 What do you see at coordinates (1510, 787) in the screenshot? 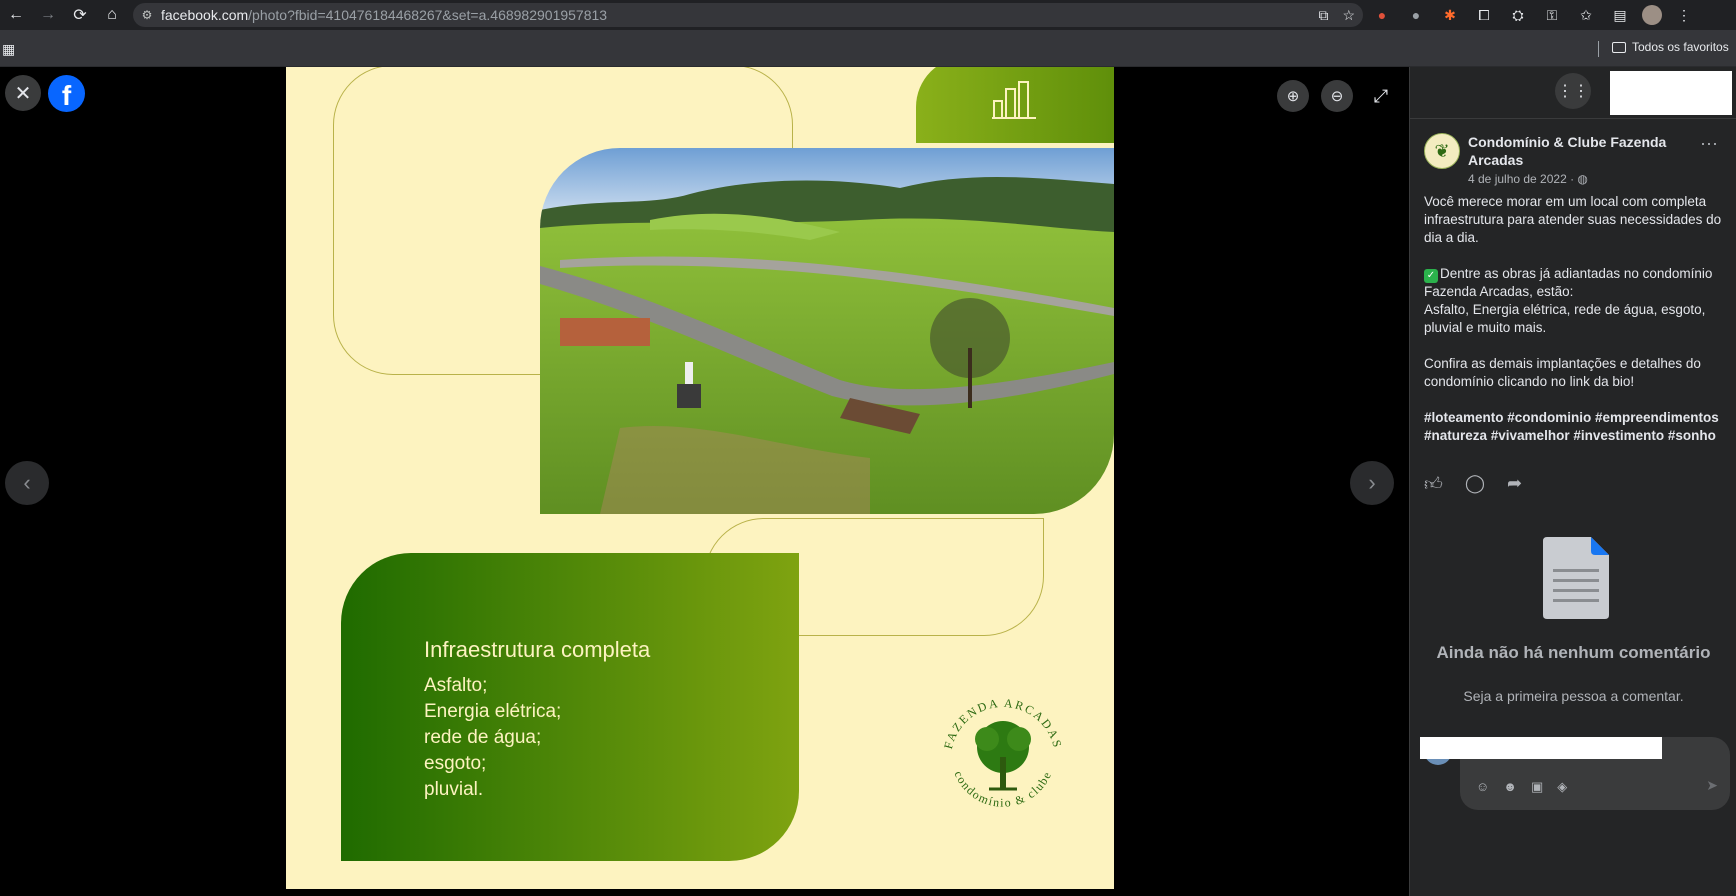
I see `emoji-icon: ☻` at bounding box center [1510, 787].